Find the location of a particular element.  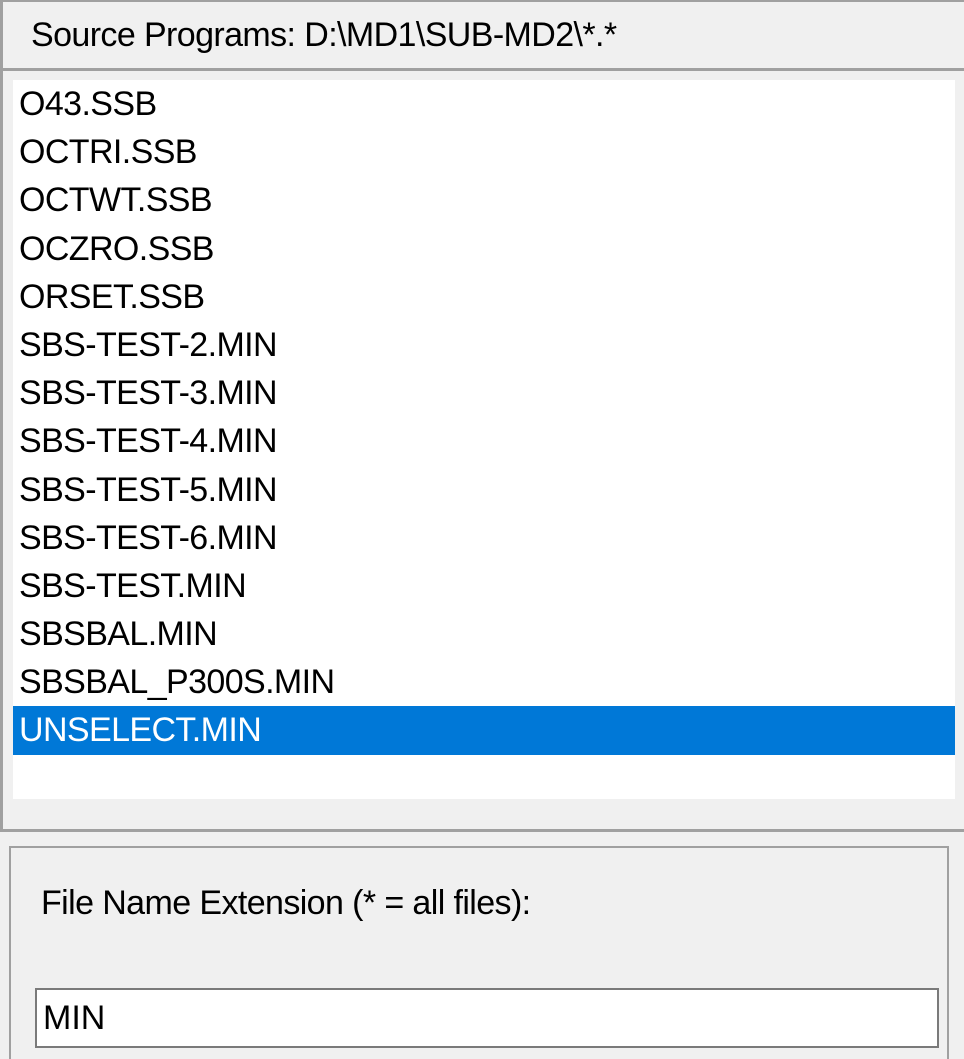

section-divider is located at coordinates (482, 830).